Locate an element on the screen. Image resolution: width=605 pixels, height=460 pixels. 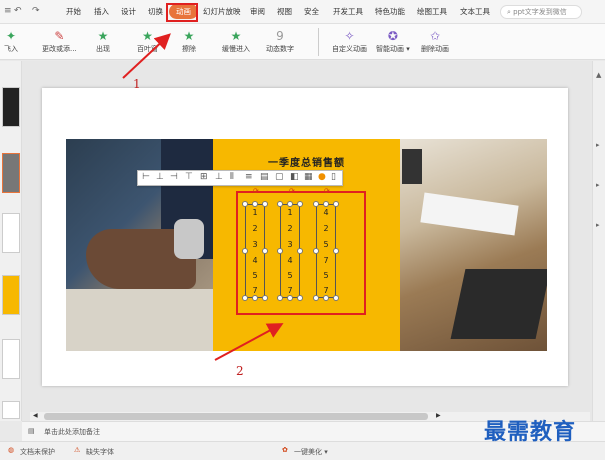
scroll-left-icon: ◀ is located at coordinates (35, 415).